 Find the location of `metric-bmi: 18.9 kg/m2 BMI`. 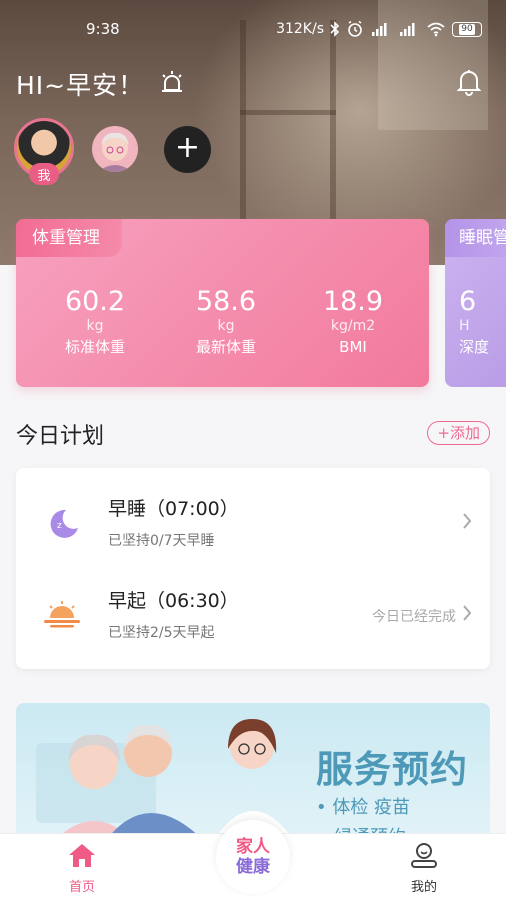

metric-bmi: 18.9 kg/m2 BMI is located at coordinates (353, 323).